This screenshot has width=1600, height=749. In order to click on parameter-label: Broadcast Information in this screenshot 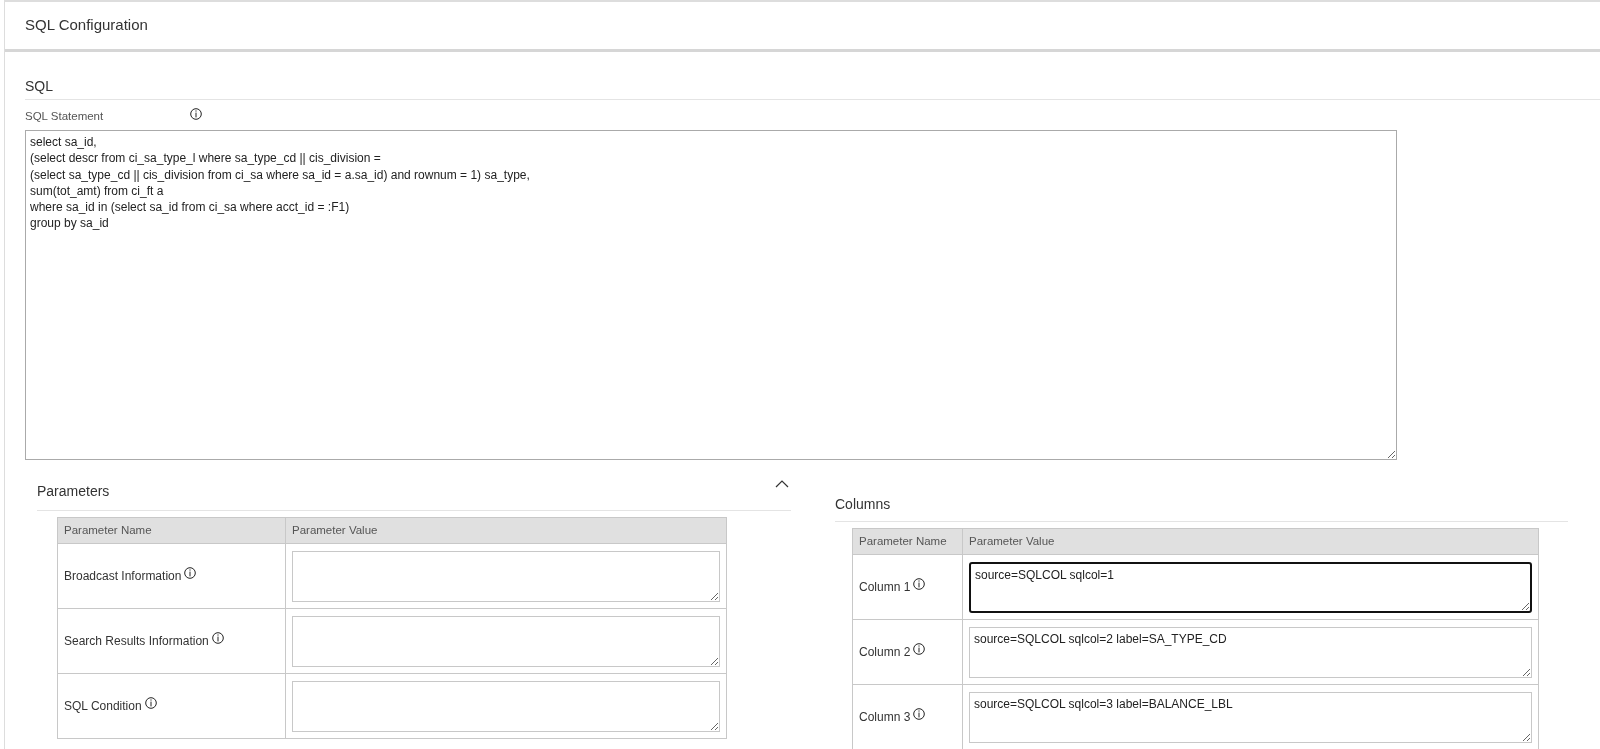, I will do `click(123, 576)`.